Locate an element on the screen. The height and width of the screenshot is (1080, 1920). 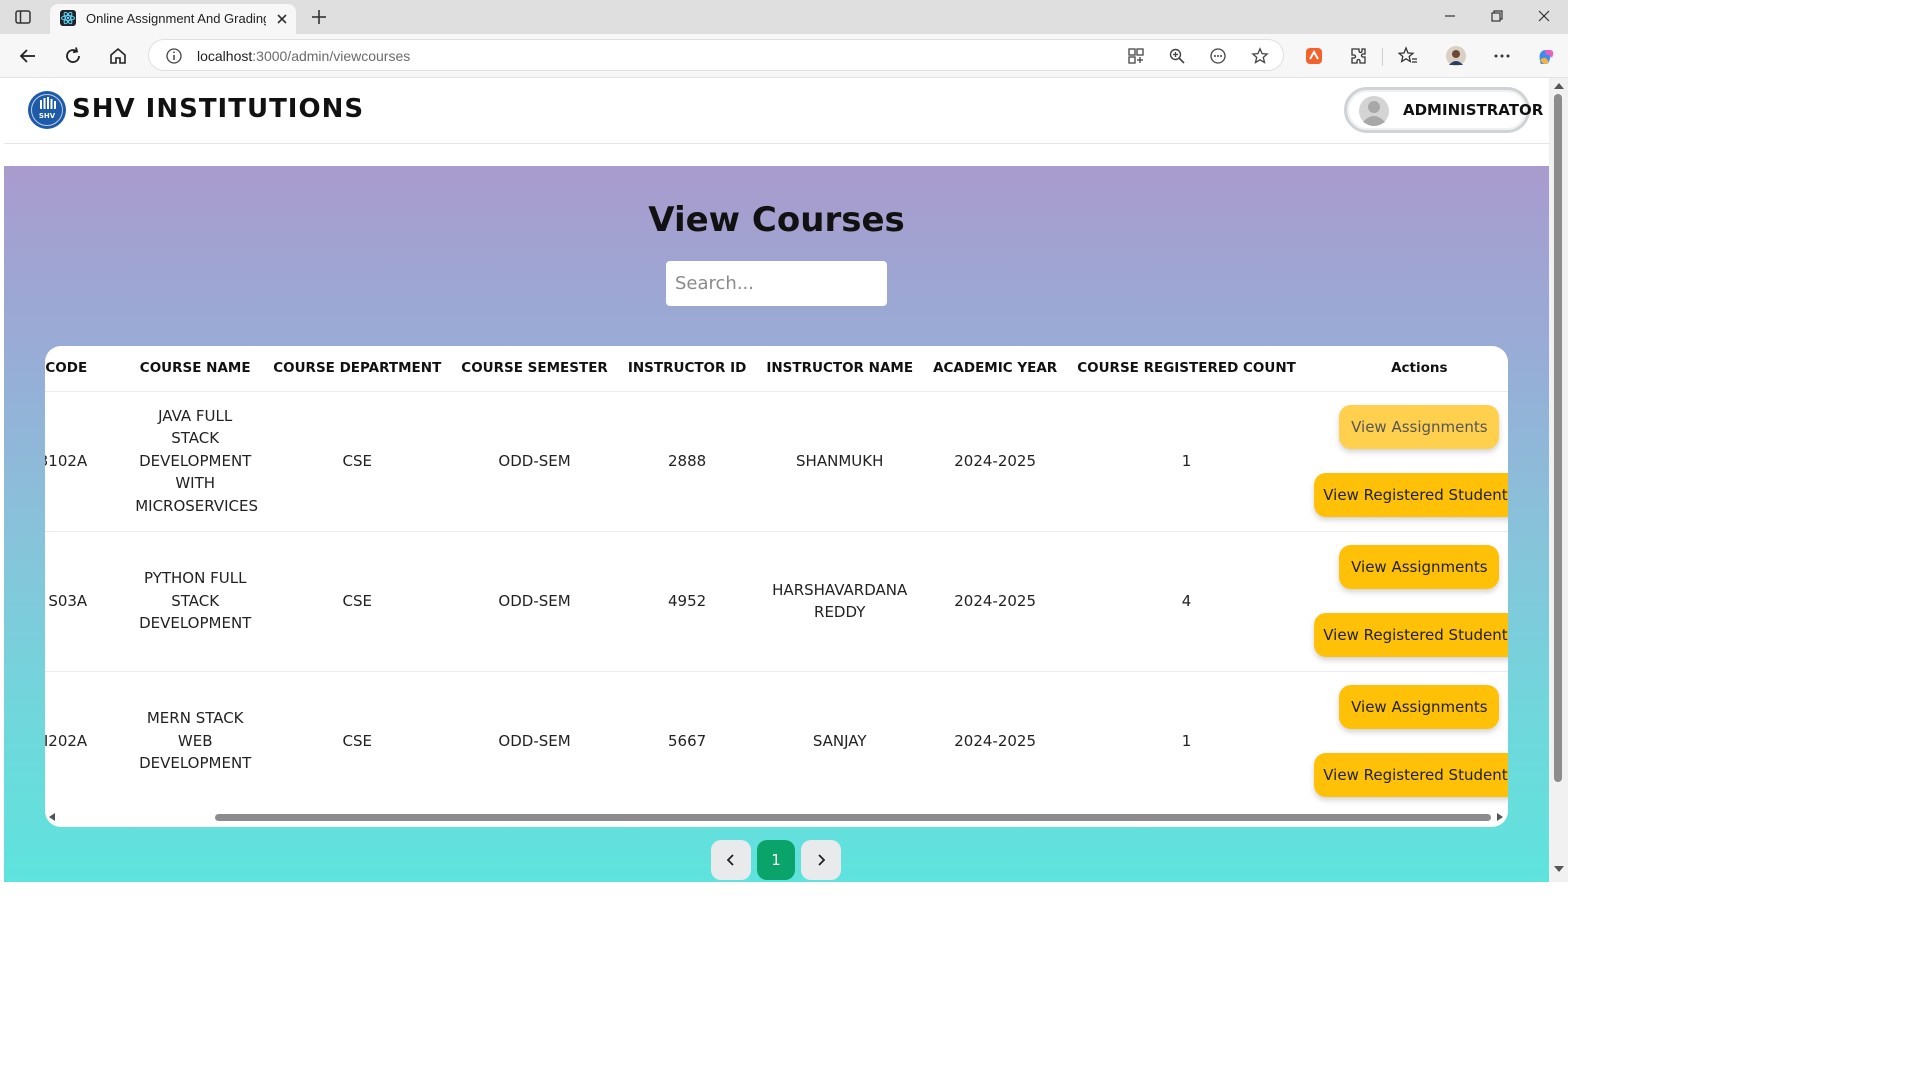
column-header-instructor-id: INSTRUCTOR ID is located at coordinates (687, 369).